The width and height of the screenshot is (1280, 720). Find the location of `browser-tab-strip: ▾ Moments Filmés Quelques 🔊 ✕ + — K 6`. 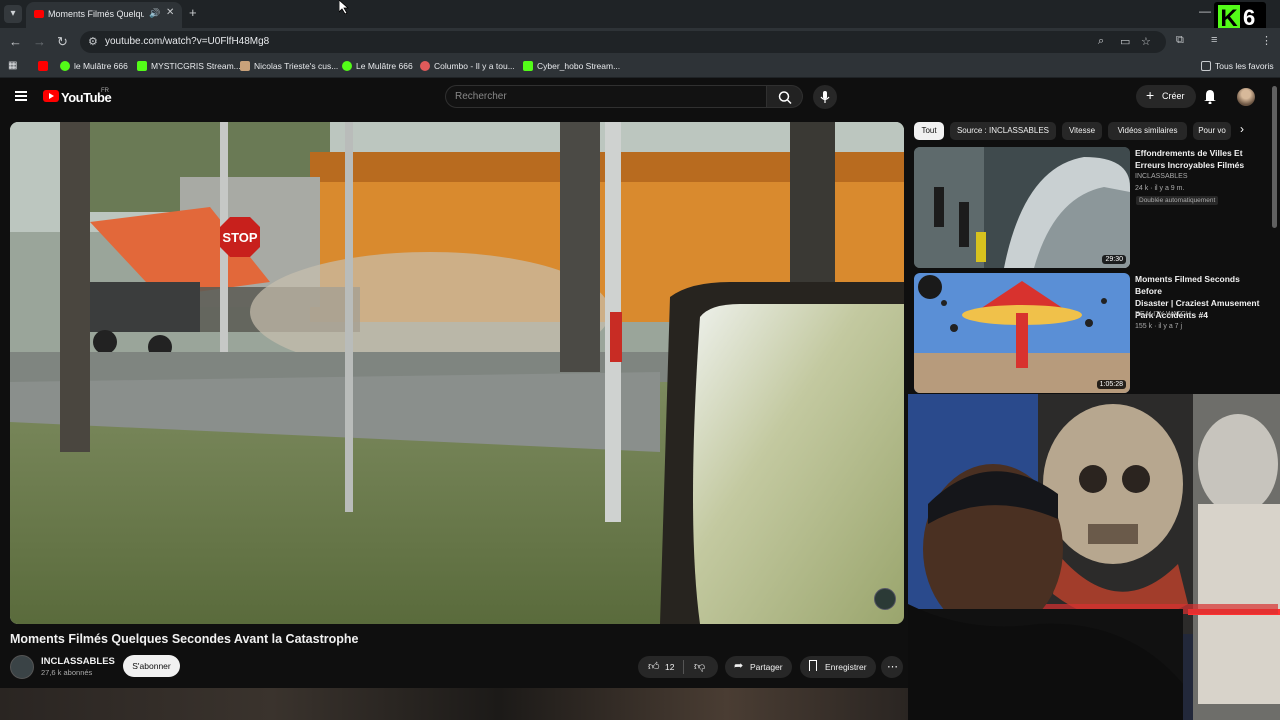

browser-tab-strip: ▾ Moments Filmés Quelques 🔊 ✕ + — K 6 is located at coordinates (640, 18).